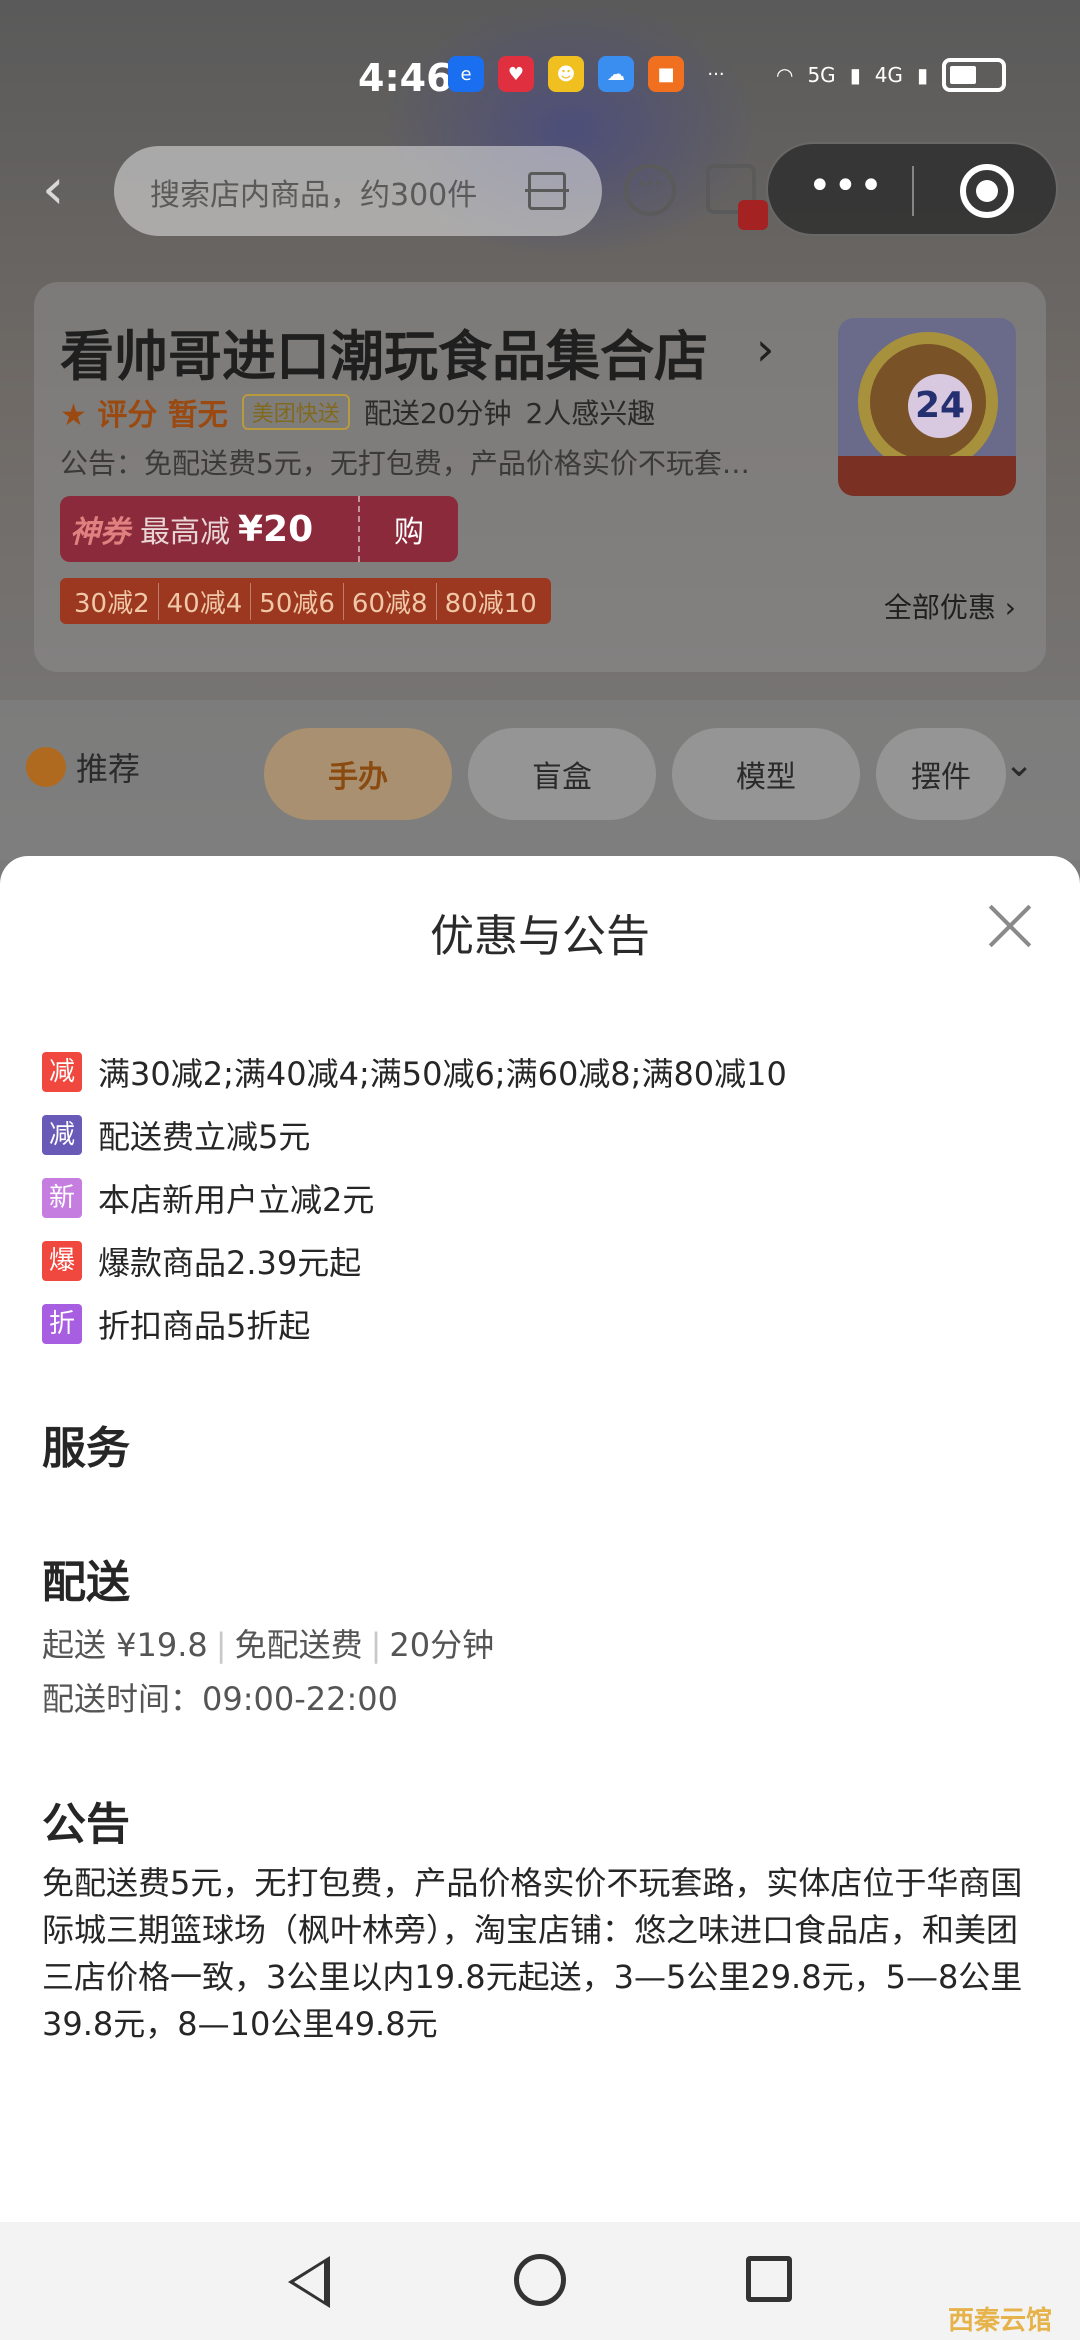  I want to click on miniprogram-capsule: •••, so click(912, 189).